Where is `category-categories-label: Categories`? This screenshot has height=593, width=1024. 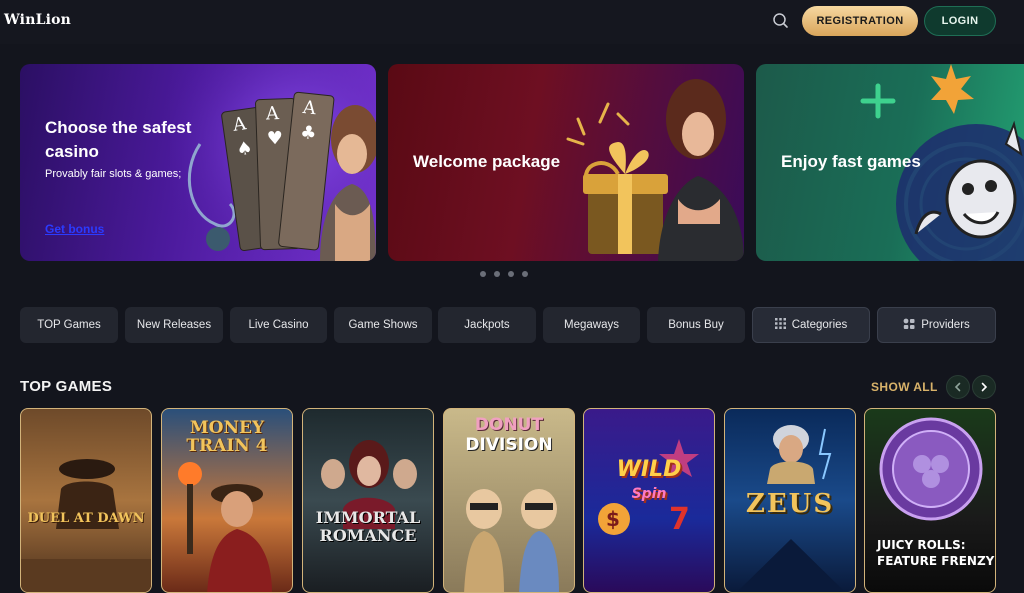 category-categories-label: Categories is located at coordinates (819, 325).